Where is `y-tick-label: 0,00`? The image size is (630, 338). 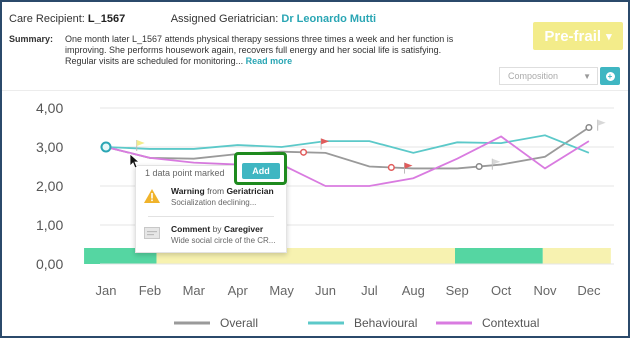 y-tick-label: 0,00 is located at coordinates (49, 264).